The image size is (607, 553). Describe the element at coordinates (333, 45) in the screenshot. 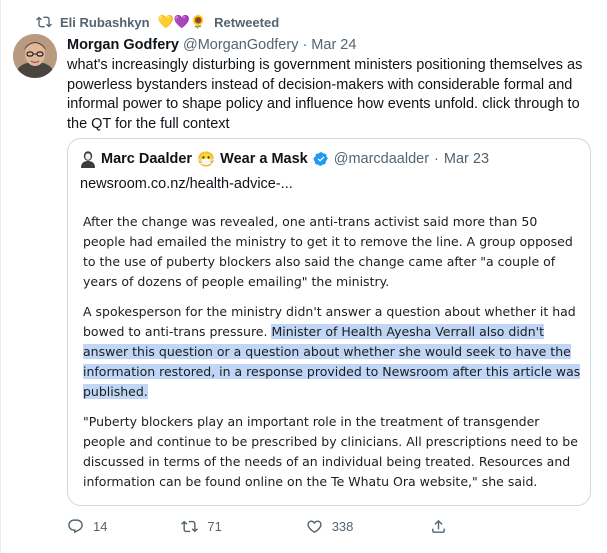

I see `tweet-date: Mar 24` at that location.